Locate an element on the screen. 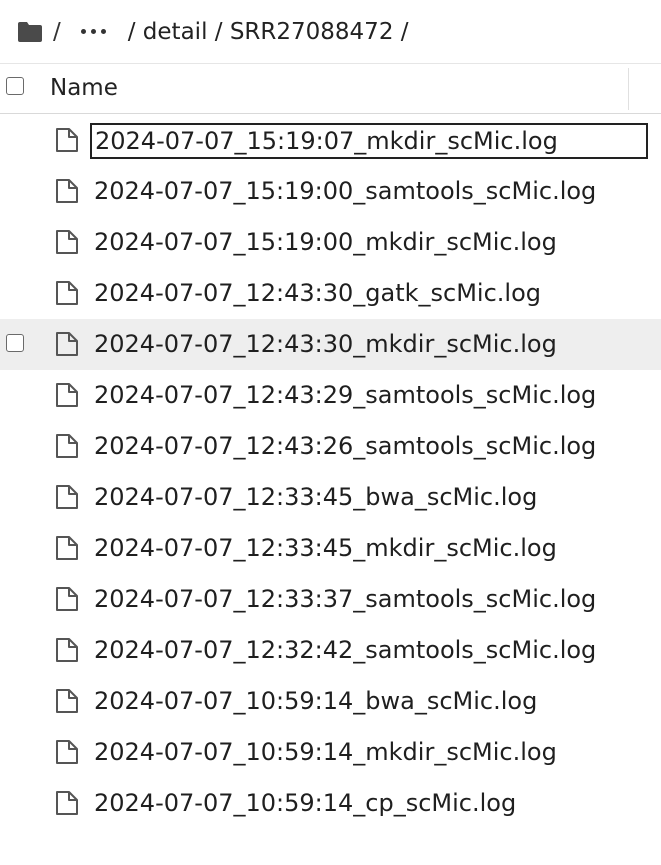  file-name: 2024-07-07_12:43:30_mkdir_scMic.log is located at coordinates (325, 344).